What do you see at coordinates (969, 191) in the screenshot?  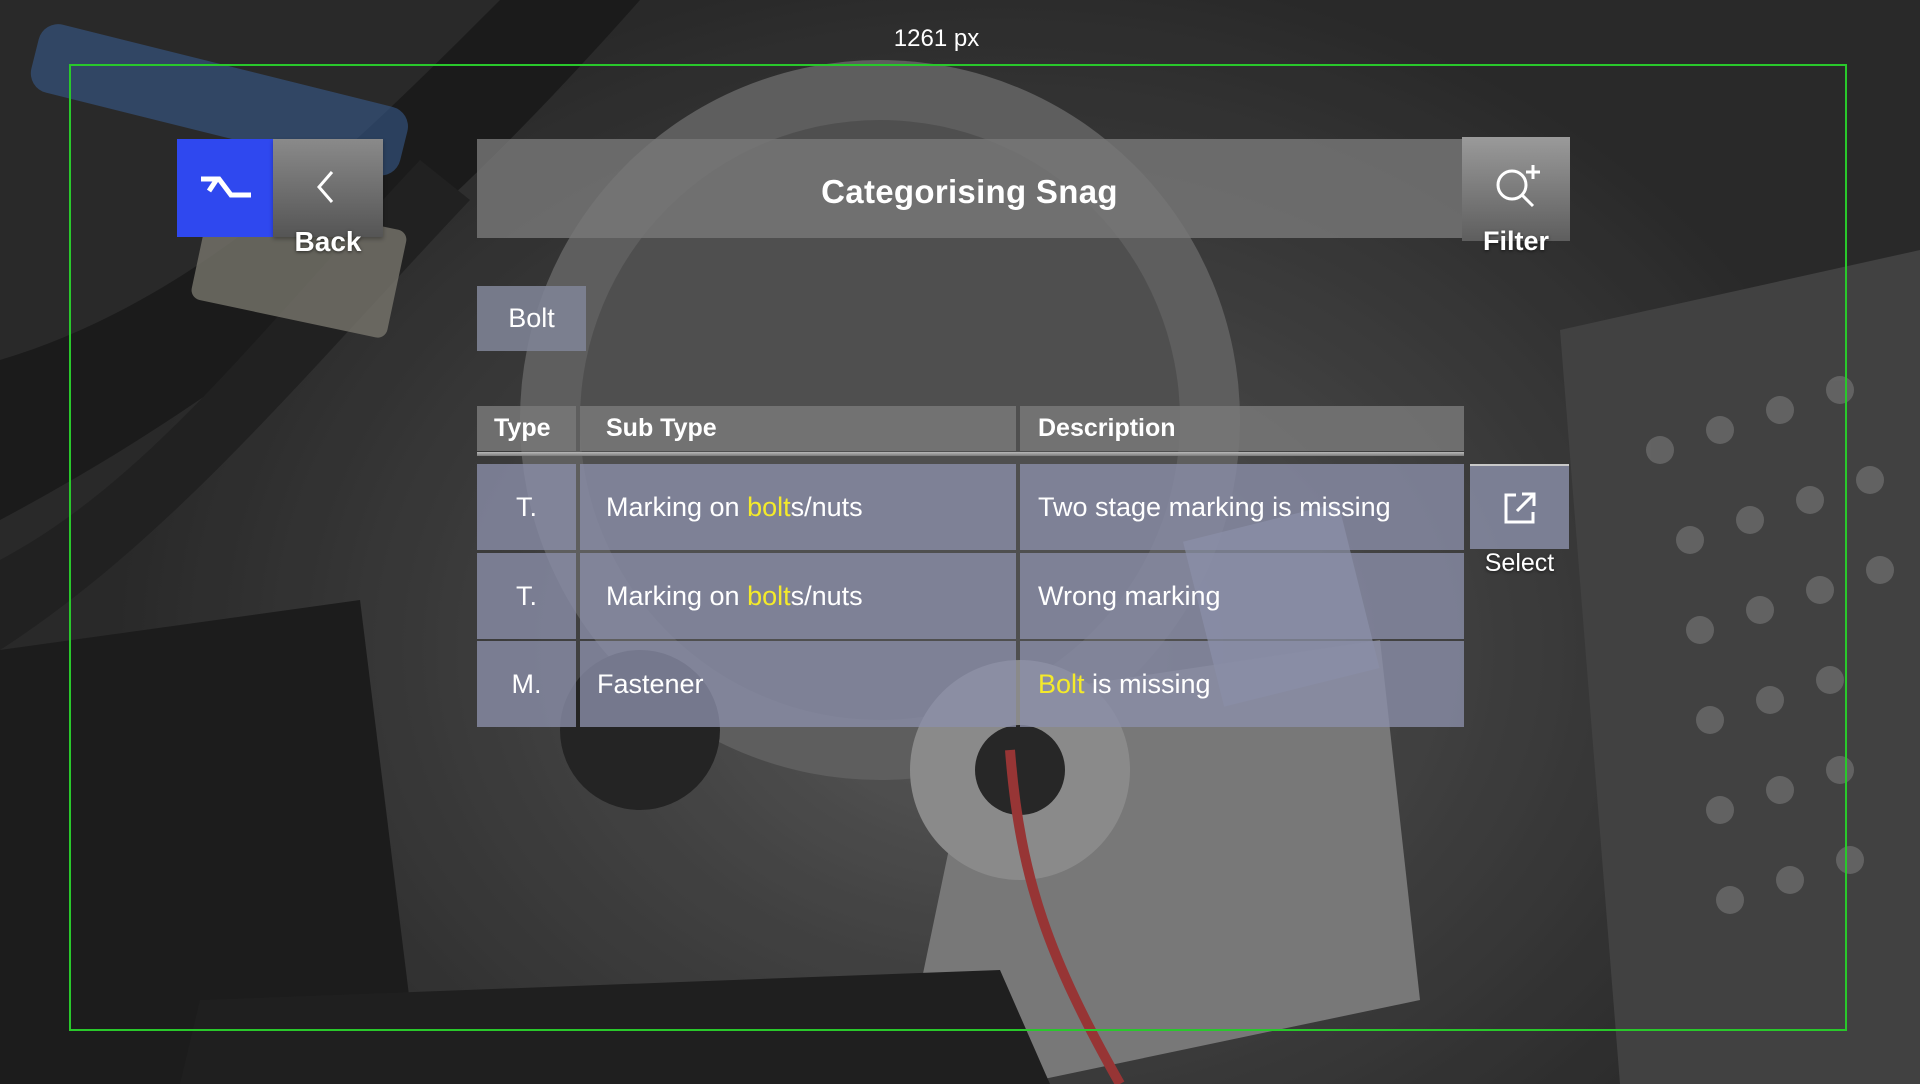 I see `page-title: Categorising Snag` at bounding box center [969, 191].